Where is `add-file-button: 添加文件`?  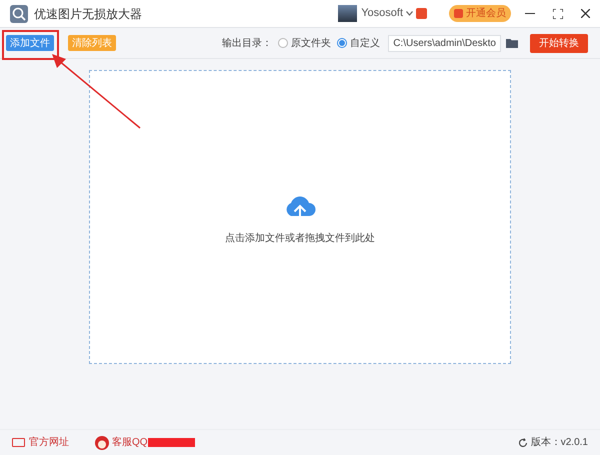
add-file-button: 添加文件 is located at coordinates (30, 43).